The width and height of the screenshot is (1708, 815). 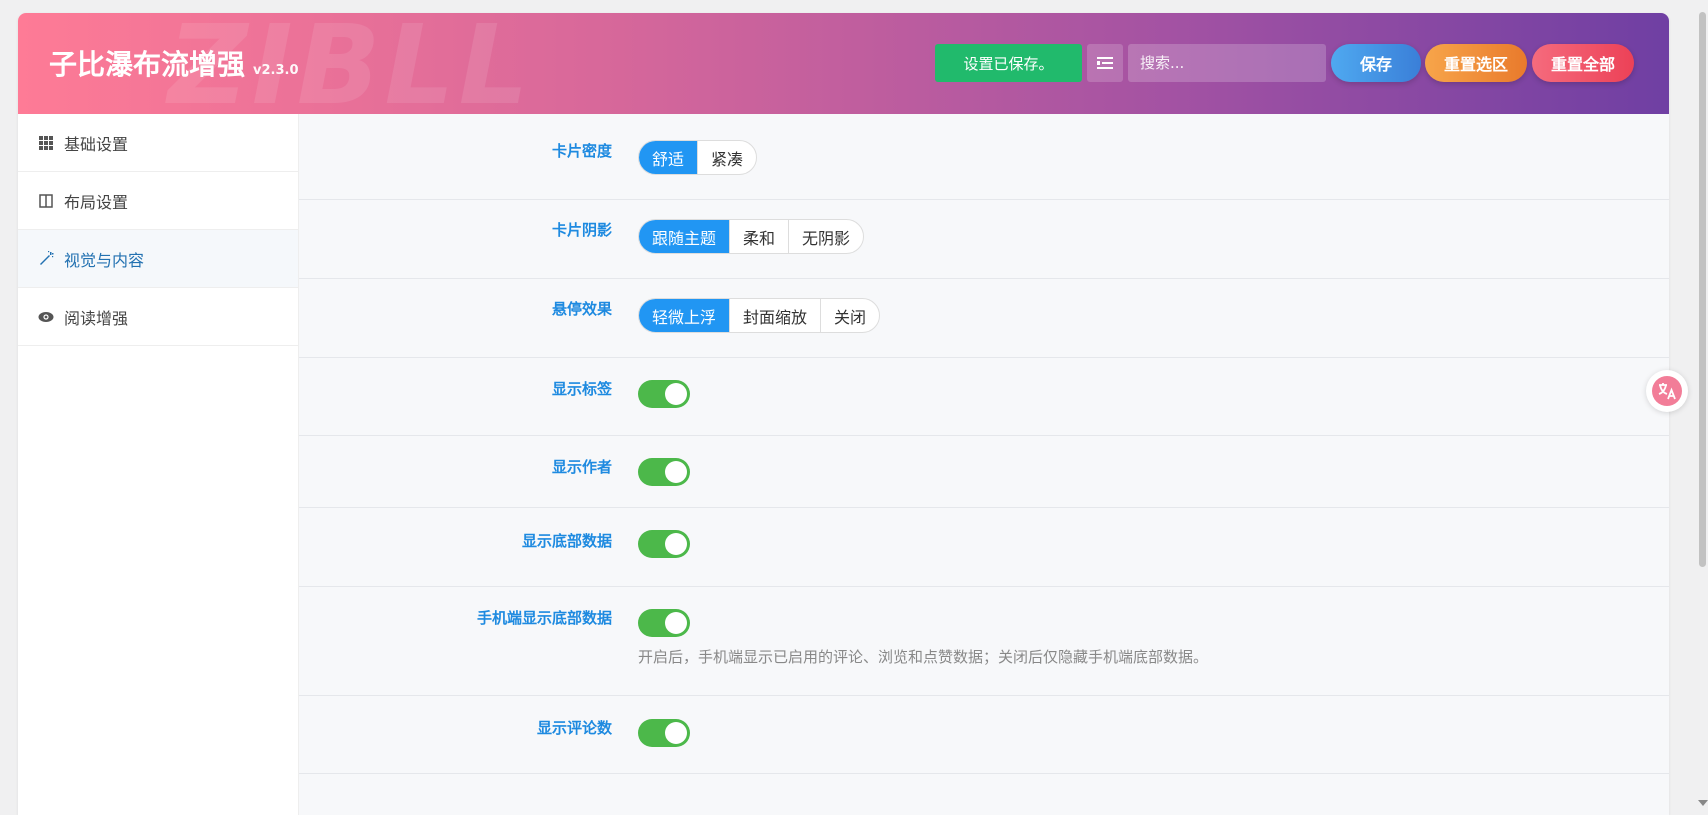 What do you see at coordinates (1008, 63) in the screenshot?
I see `saved-notice: 设置已保存。` at bounding box center [1008, 63].